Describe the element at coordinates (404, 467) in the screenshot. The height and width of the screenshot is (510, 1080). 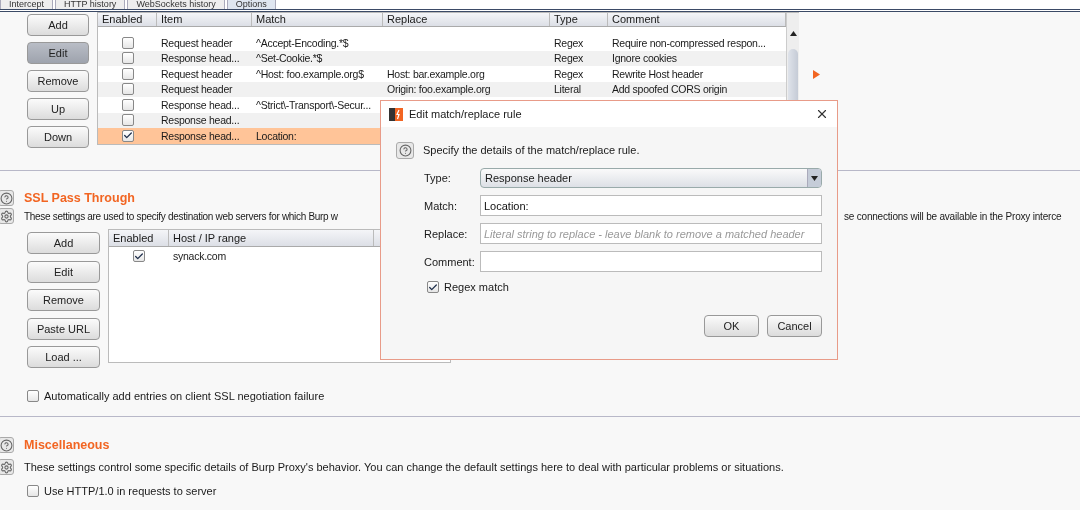
I see `section-description: These settings control some specific details of Burp Proxy's behavior. You can change the default settings here to deal with particular problems or situations.` at that location.